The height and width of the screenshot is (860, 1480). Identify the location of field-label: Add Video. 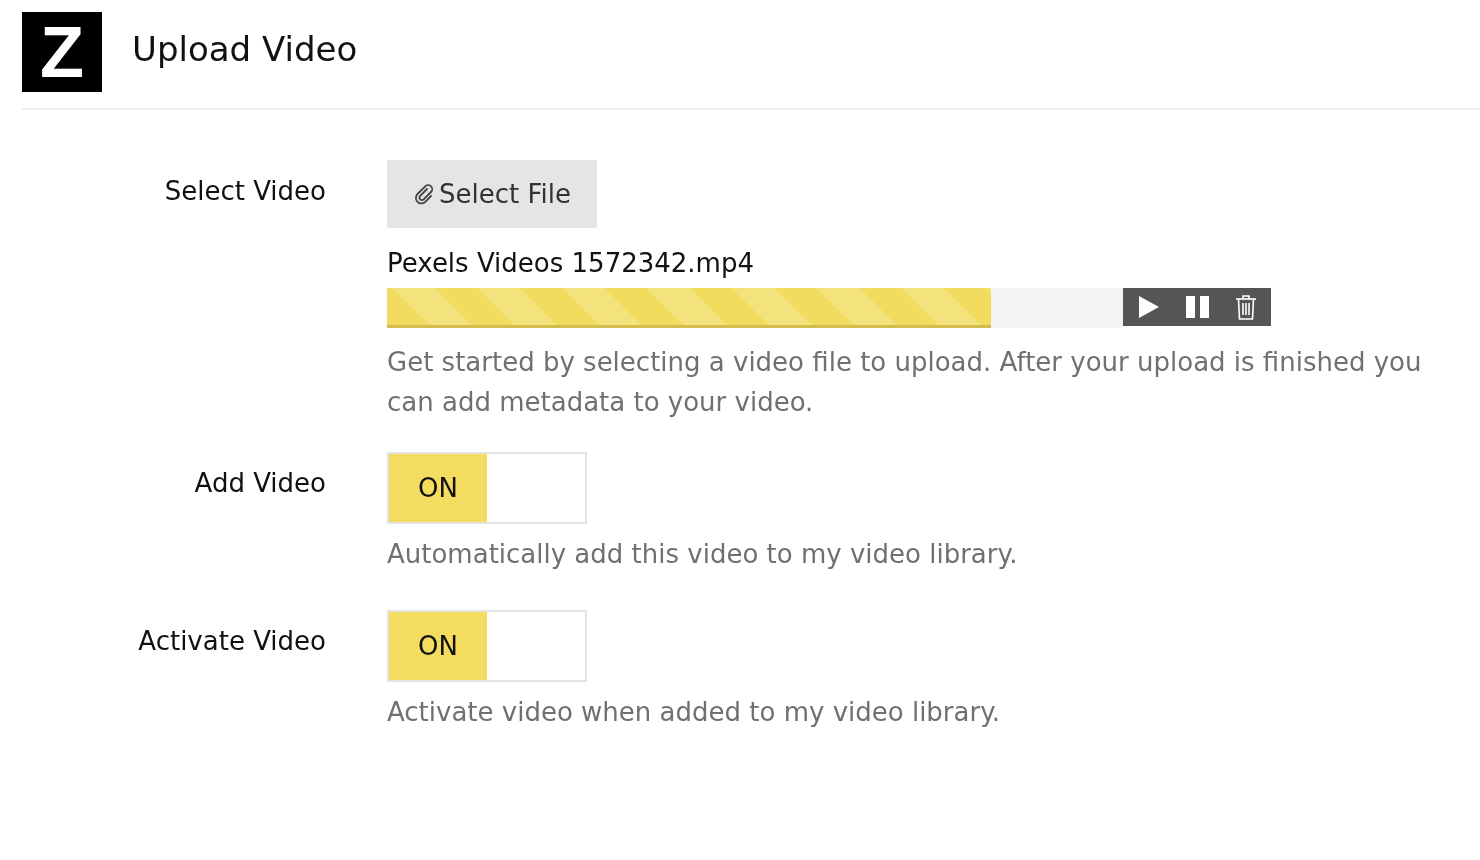
(259, 483).